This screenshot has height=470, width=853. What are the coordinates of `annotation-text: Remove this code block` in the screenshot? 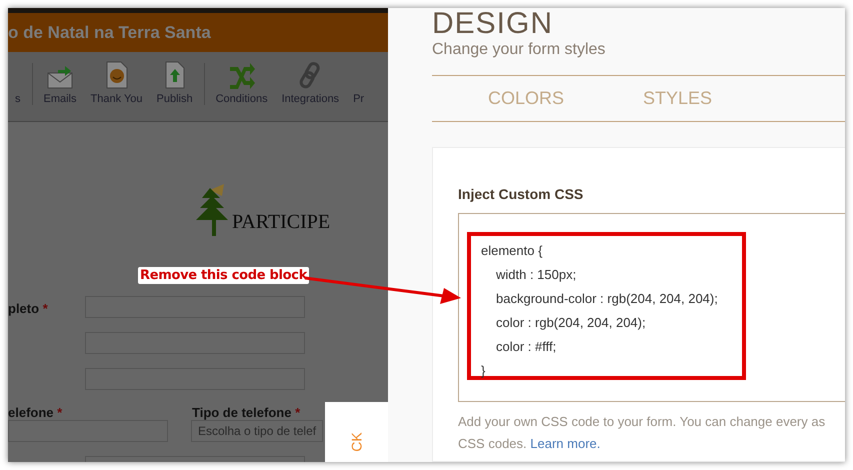 It's located at (224, 275).